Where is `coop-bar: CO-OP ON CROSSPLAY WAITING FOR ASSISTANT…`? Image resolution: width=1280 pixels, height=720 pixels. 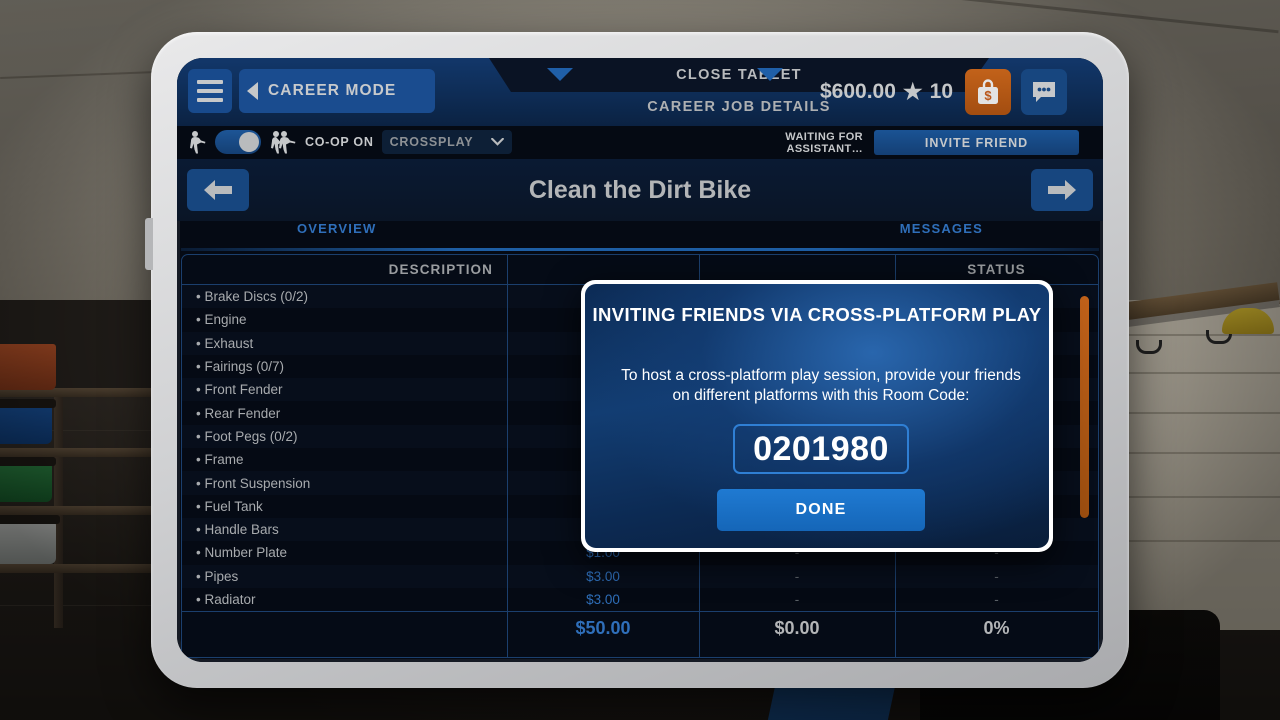 coop-bar: CO-OP ON CROSSPLAY WAITING FOR ASSISTANT… is located at coordinates (640, 142).